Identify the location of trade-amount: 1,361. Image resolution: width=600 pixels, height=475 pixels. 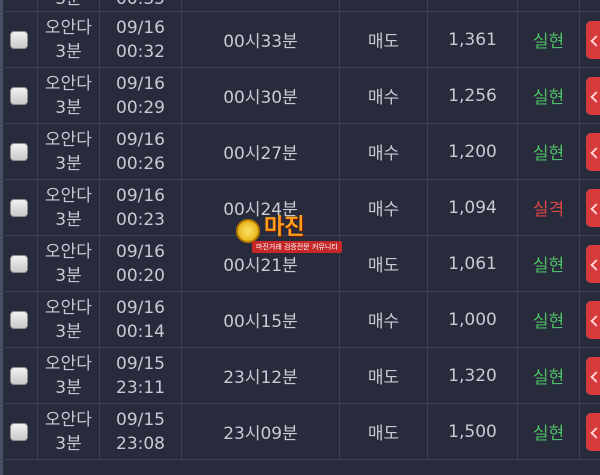
(472, 39).